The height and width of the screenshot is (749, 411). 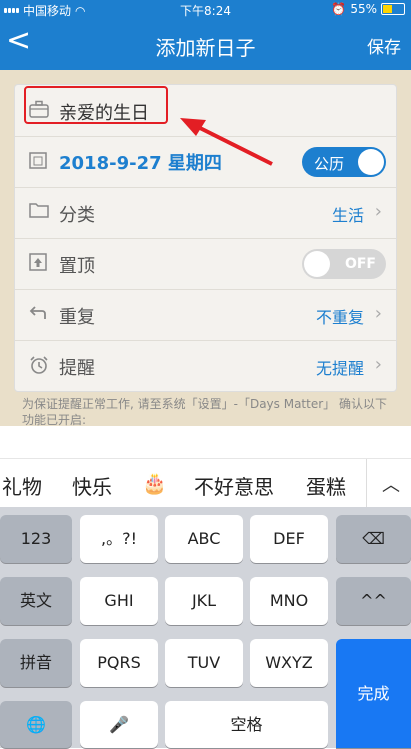 What do you see at coordinates (289, 539) in the screenshot?
I see `key-def: DEF` at bounding box center [289, 539].